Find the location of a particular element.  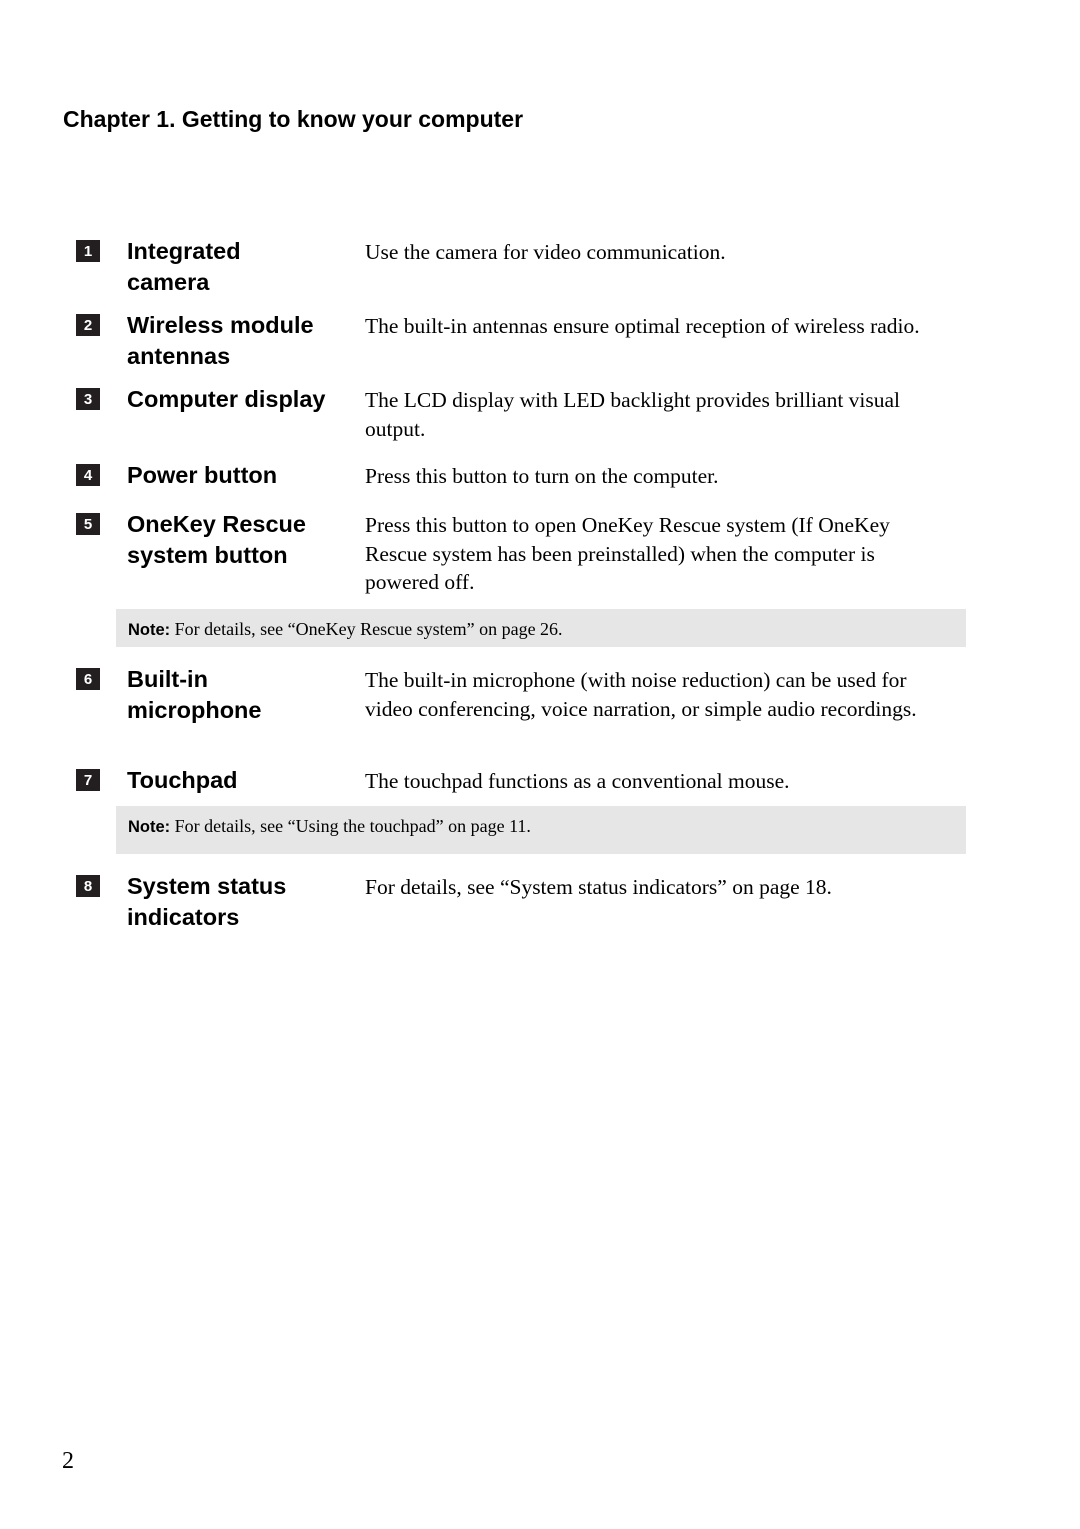

item-number-badge: 7 is located at coordinates (88, 780).